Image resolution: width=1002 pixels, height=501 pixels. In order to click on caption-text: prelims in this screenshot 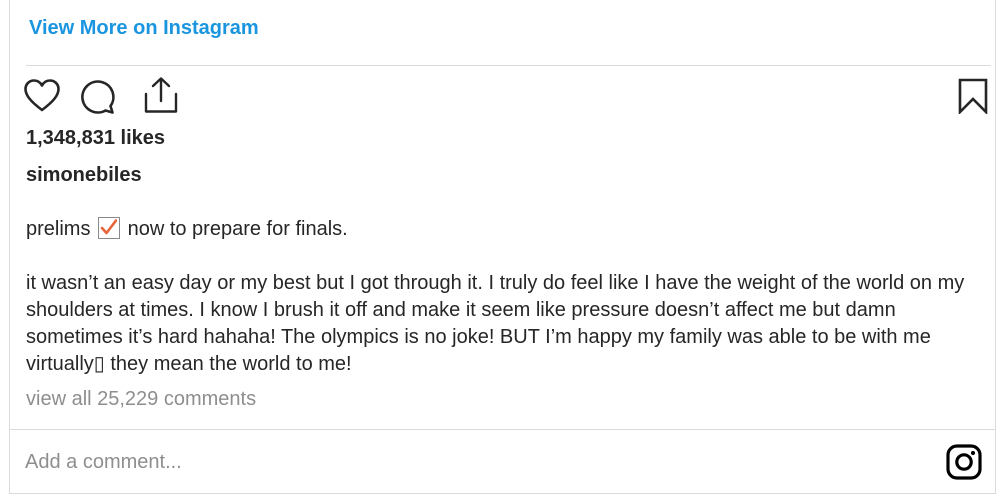, I will do `click(58, 229)`.